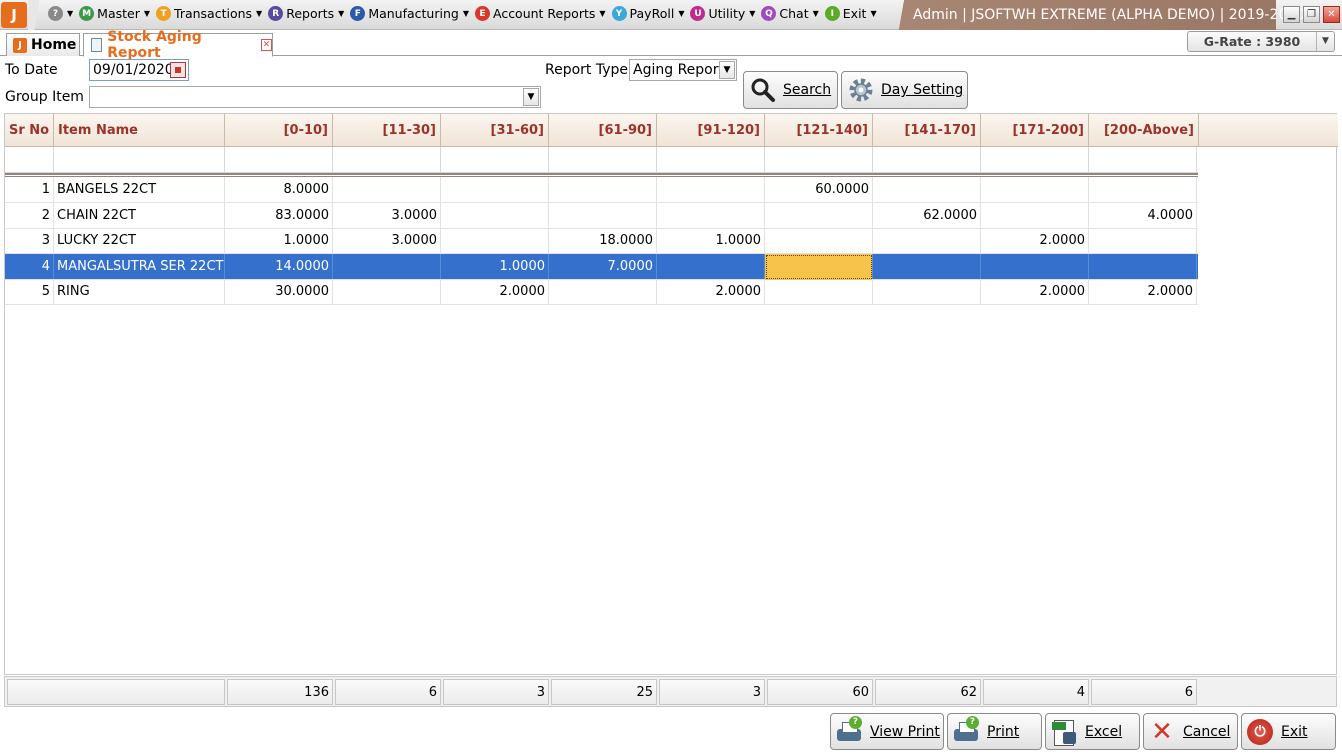  What do you see at coordinates (178, 70) in the screenshot?
I see `calendar-icon` at bounding box center [178, 70].